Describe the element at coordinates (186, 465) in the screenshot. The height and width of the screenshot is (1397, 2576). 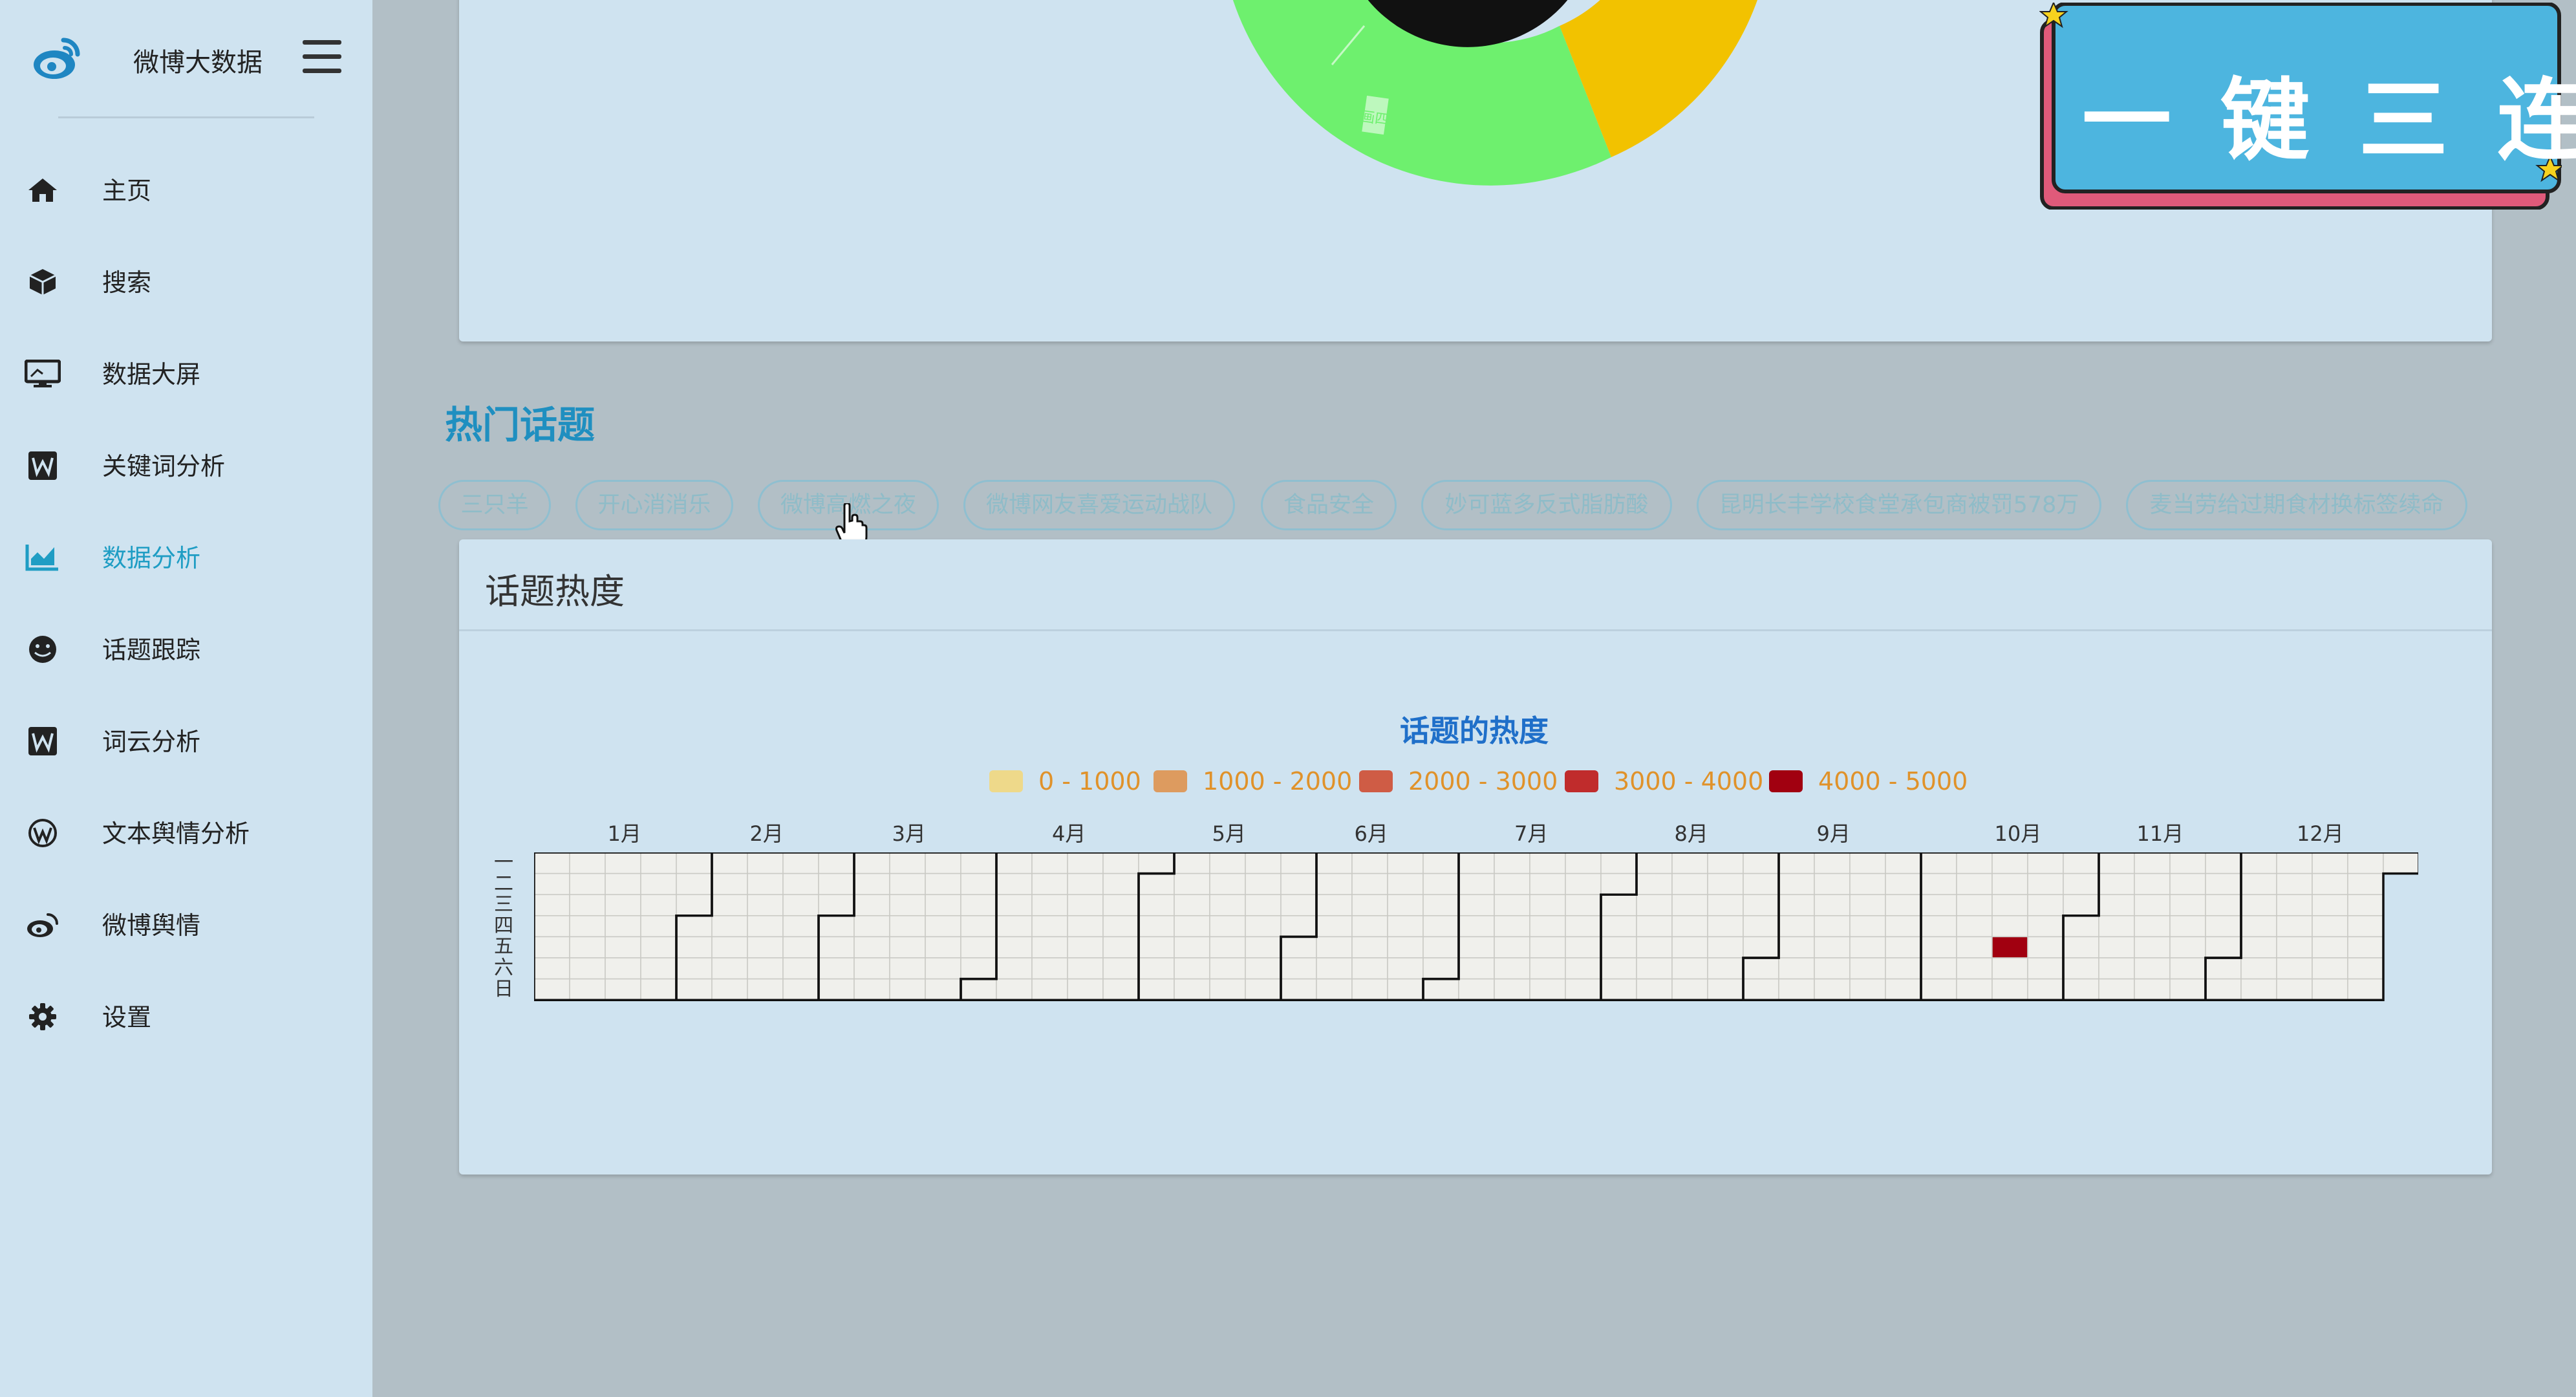
I see `sidebar-item-keyword-analysis: 关键词分析` at that location.